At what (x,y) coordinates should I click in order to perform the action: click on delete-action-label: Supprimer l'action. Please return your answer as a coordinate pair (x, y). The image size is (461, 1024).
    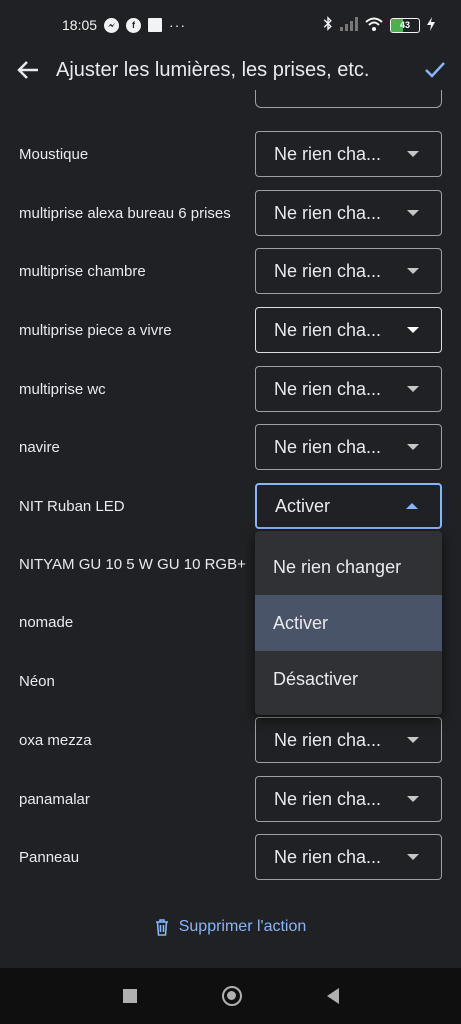
    Looking at the image, I should click on (242, 926).